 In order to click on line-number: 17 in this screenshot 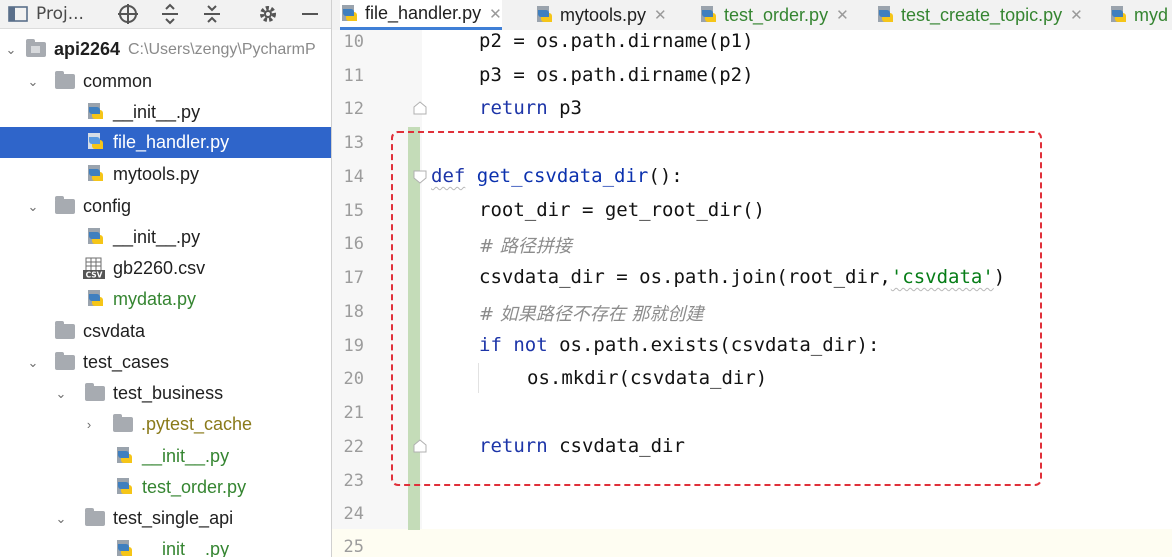, I will do `click(353, 278)`.